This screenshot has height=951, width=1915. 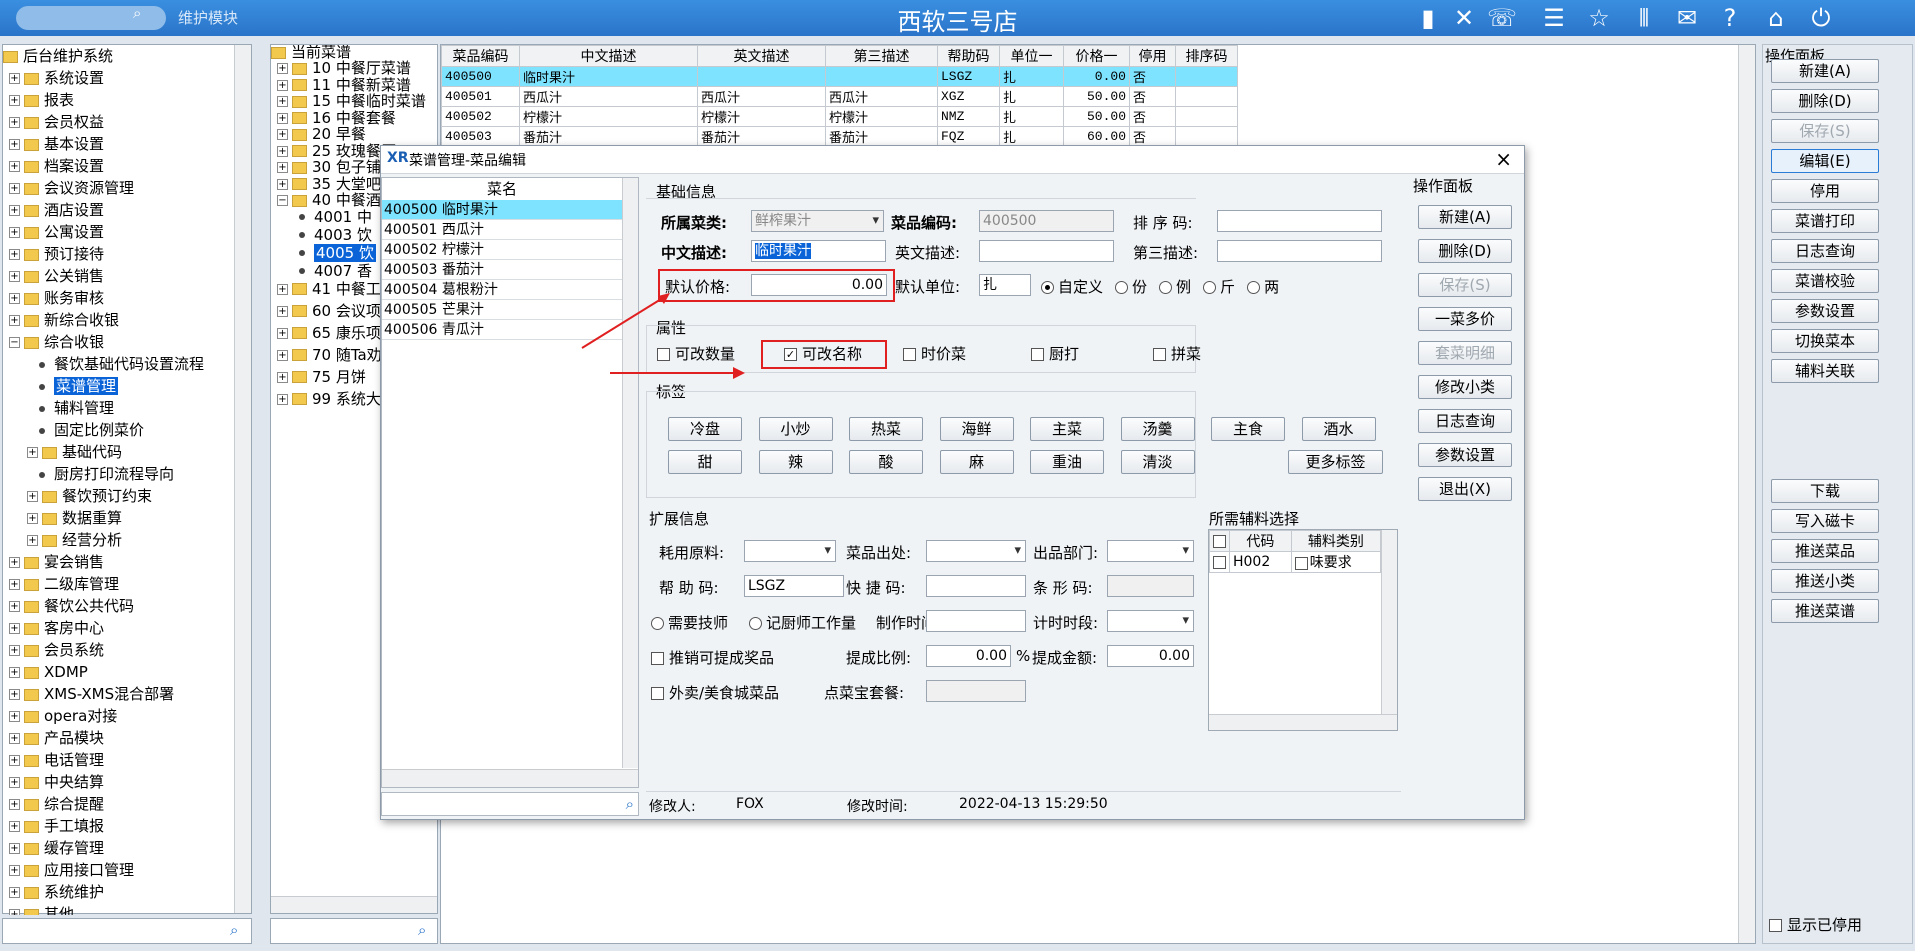 What do you see at coordinates (1299, 221) in the screenshot?
I see `sort-field` at bounding box center [1299, 221].